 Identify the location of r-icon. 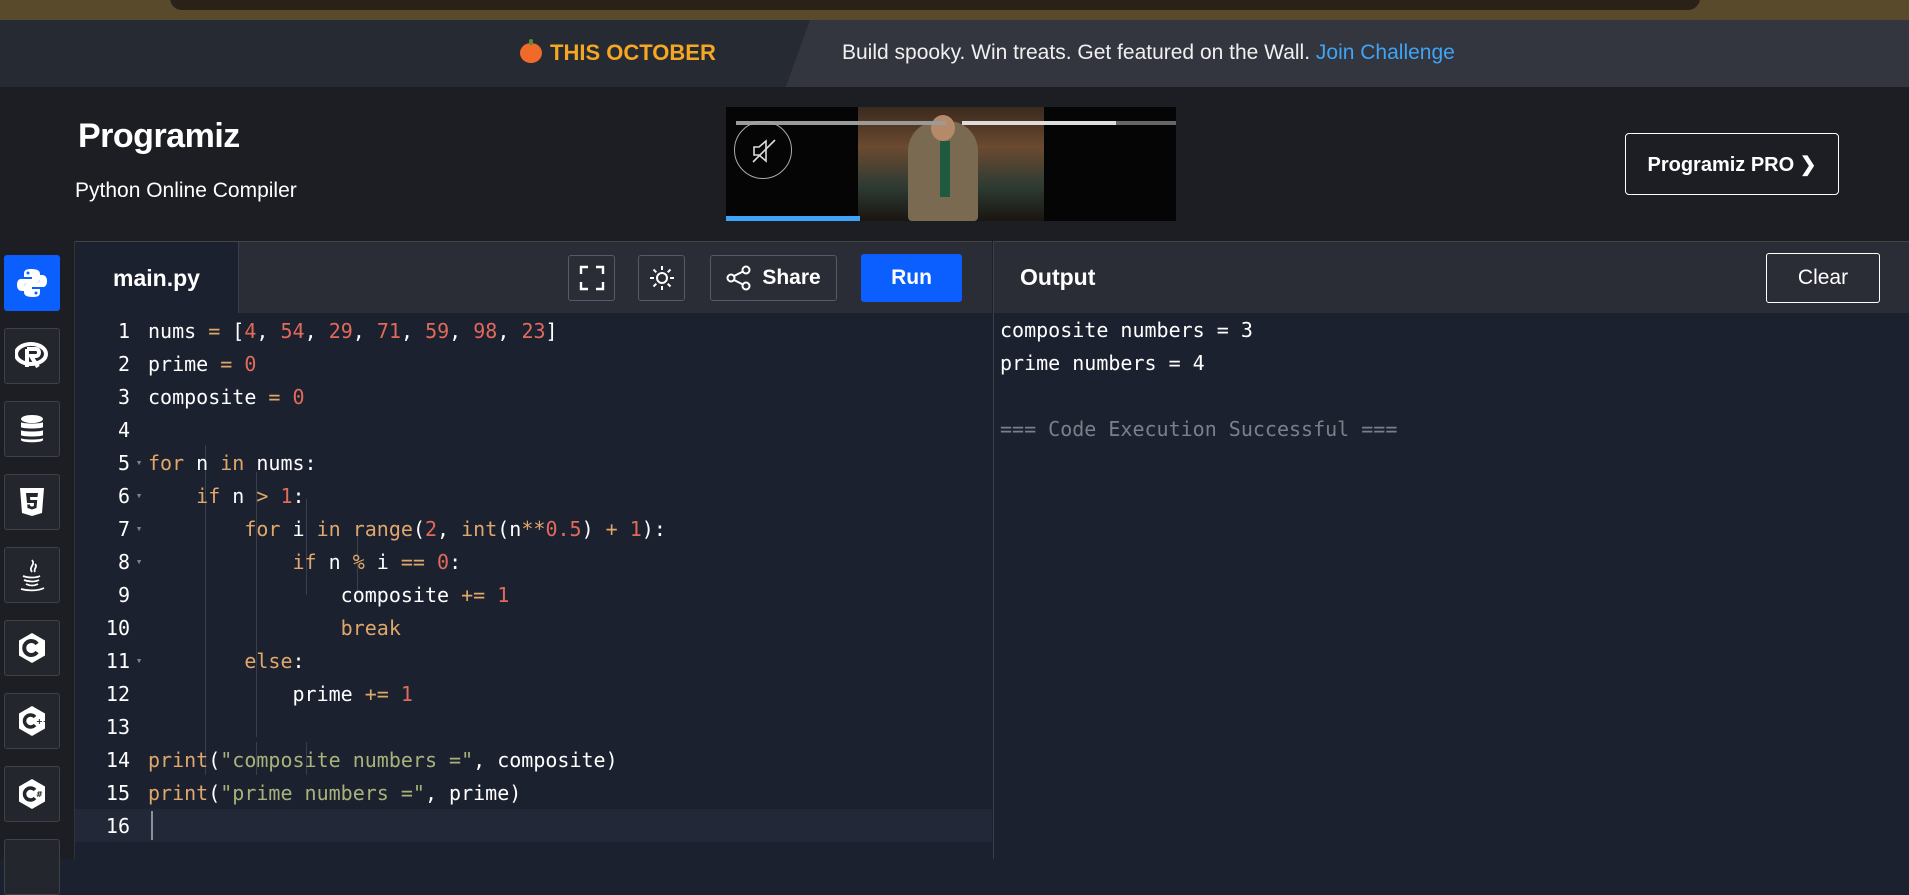
(31, 355).